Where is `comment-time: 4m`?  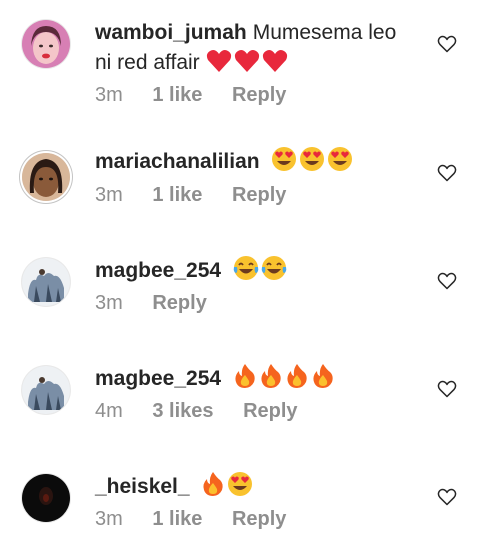 comment-time: 4m is located at coordinates (109, 411).